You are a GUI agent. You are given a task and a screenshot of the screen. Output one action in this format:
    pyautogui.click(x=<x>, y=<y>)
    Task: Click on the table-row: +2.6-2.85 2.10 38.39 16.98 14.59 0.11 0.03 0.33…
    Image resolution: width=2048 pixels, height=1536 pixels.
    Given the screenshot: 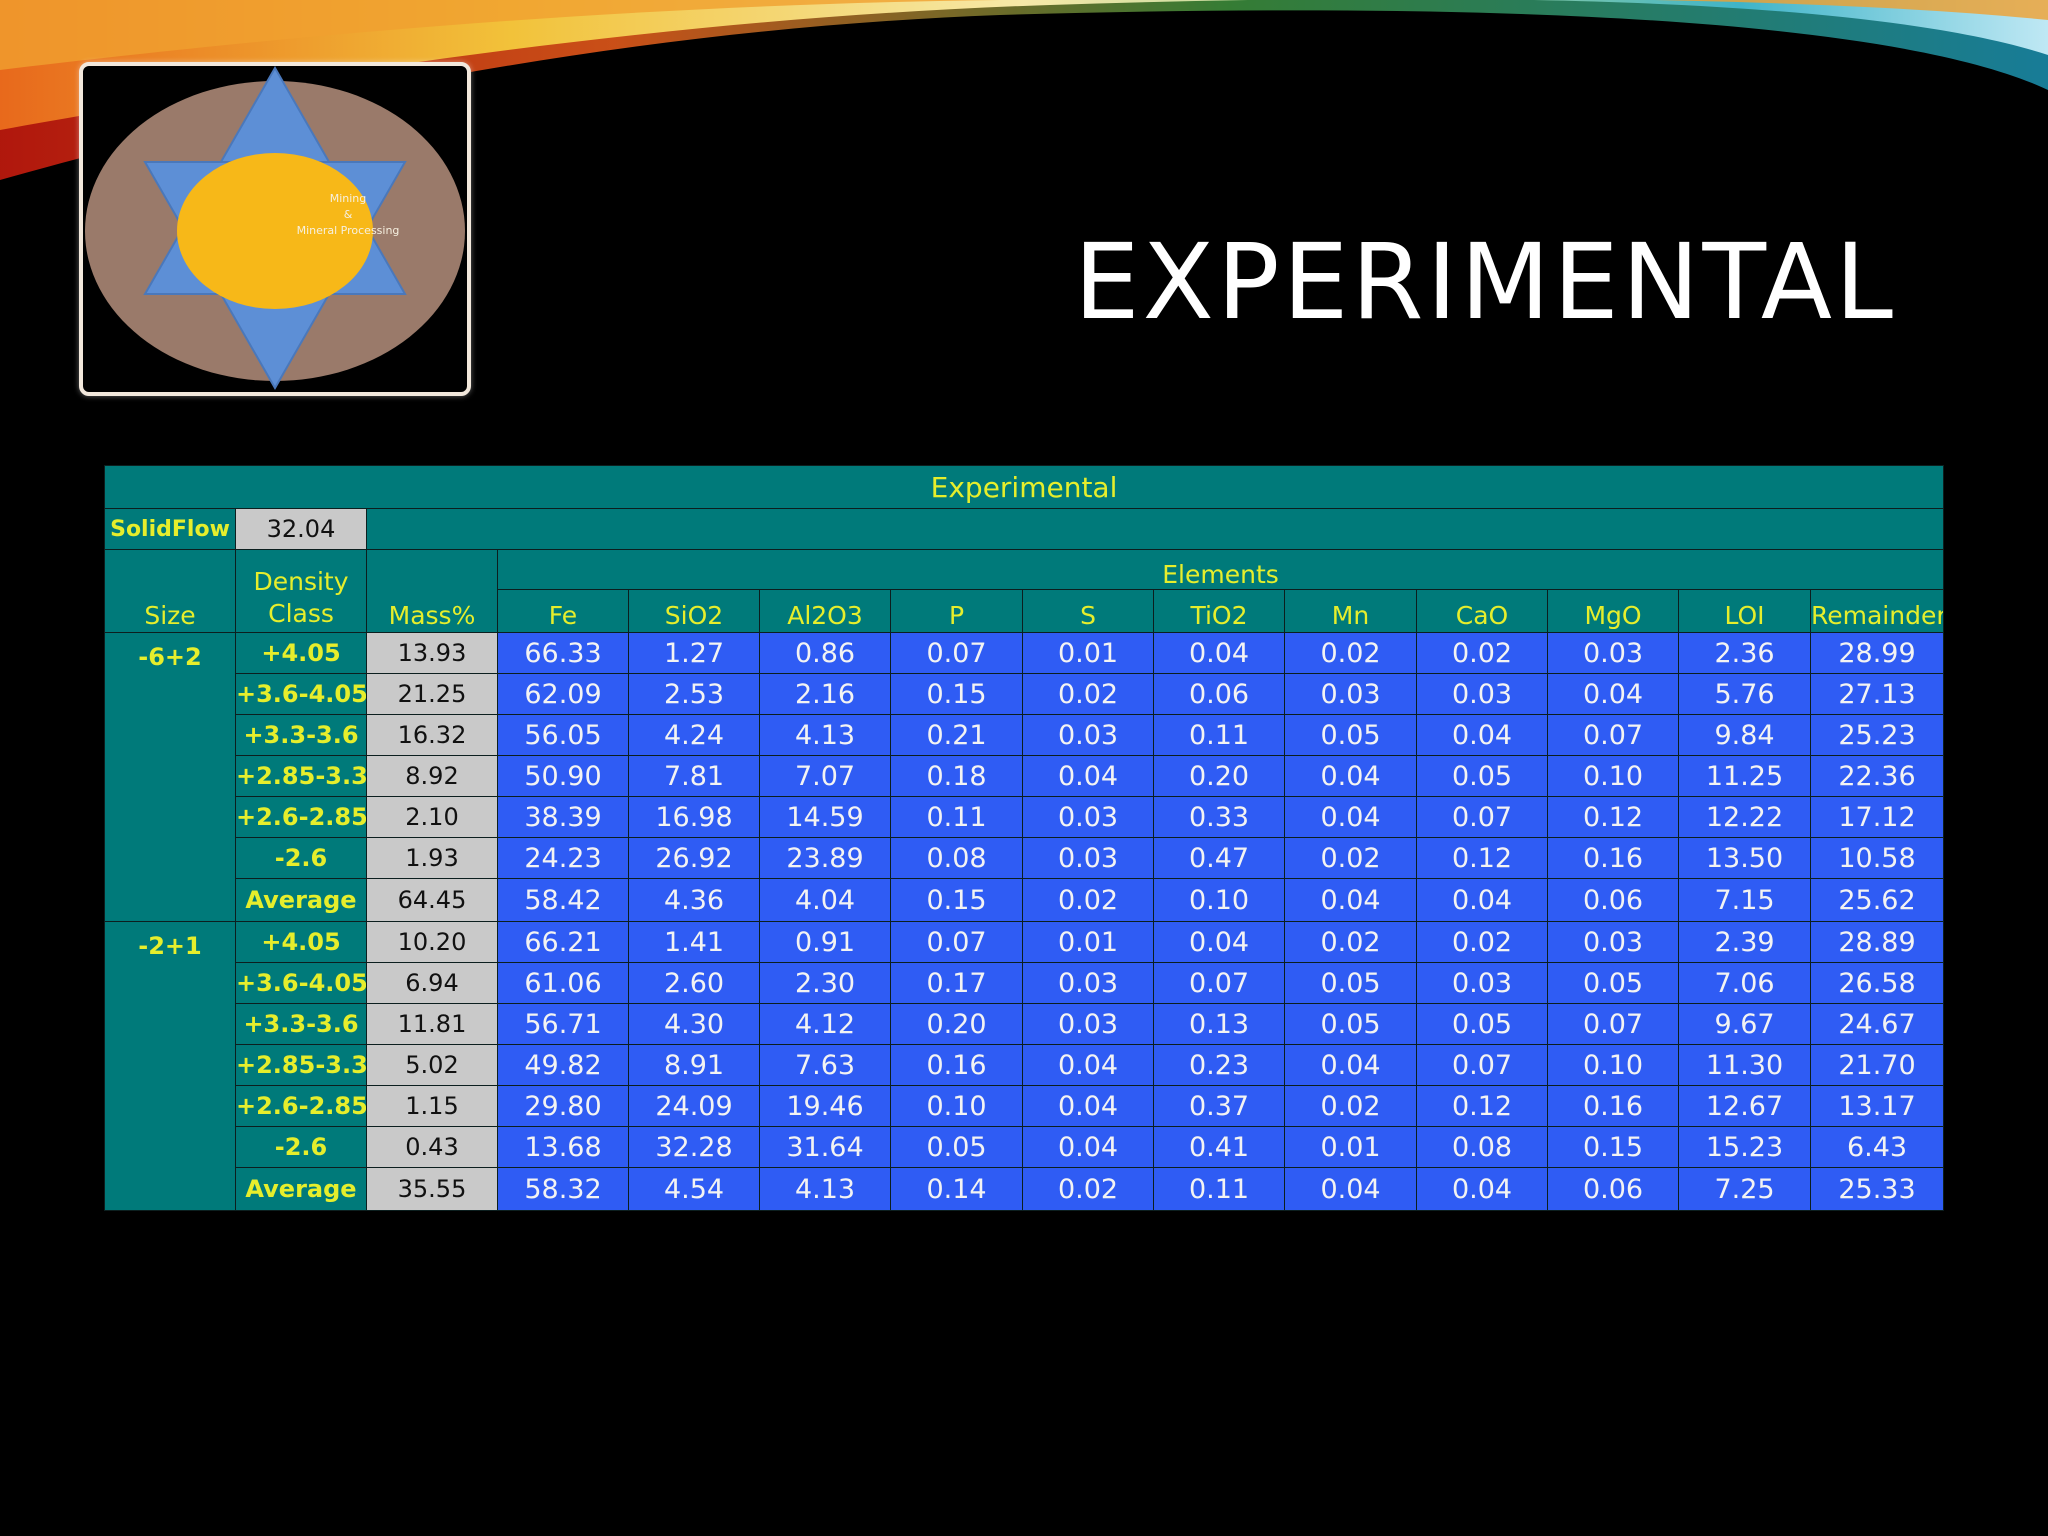 What is the action you would take?
    pyautogui.click(x=1025, y=817)
    